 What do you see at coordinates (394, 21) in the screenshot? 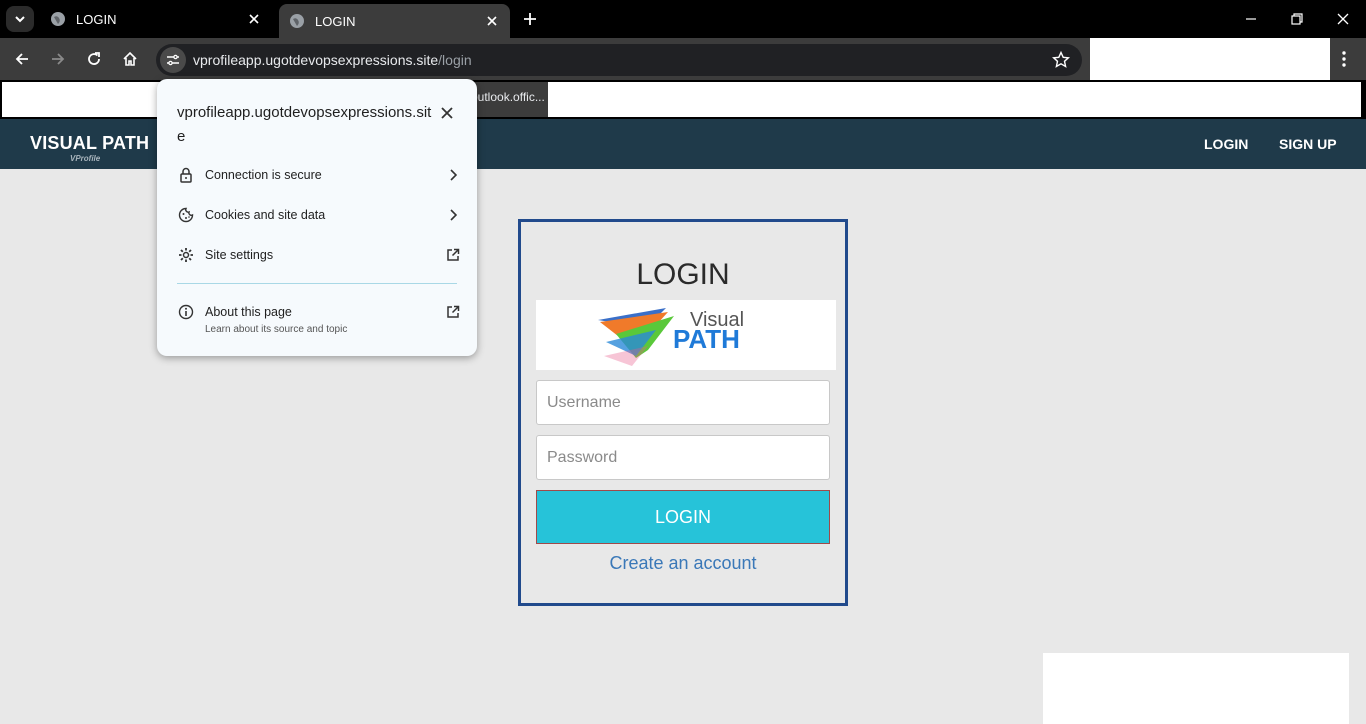
I see `browser-tab-active: LOGIN` at bounding box center [394, 21].